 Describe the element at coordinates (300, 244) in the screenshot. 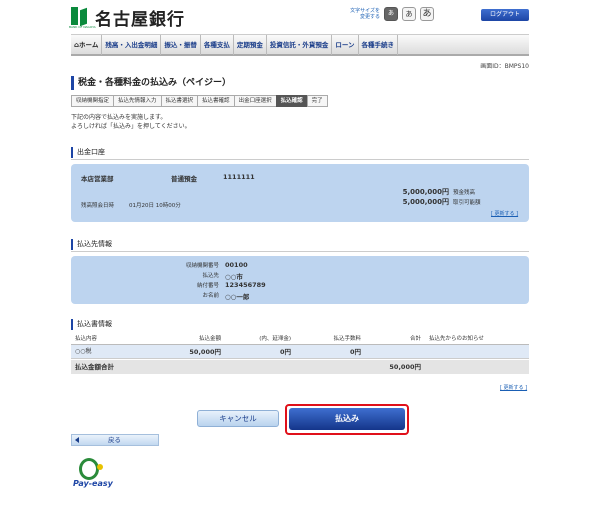

I see `section-title-payee: 払込先情報` at that location.